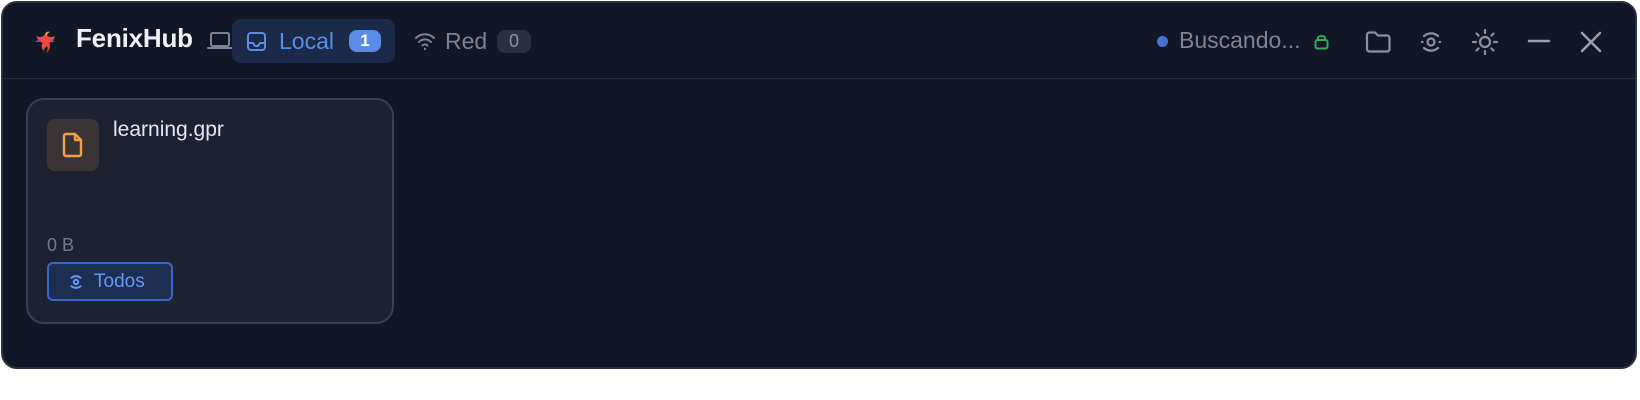  What do you see at coordinates (61, 245) in the screenshot?
I see `file-size: 0 B` at bounding box center [61, 245].